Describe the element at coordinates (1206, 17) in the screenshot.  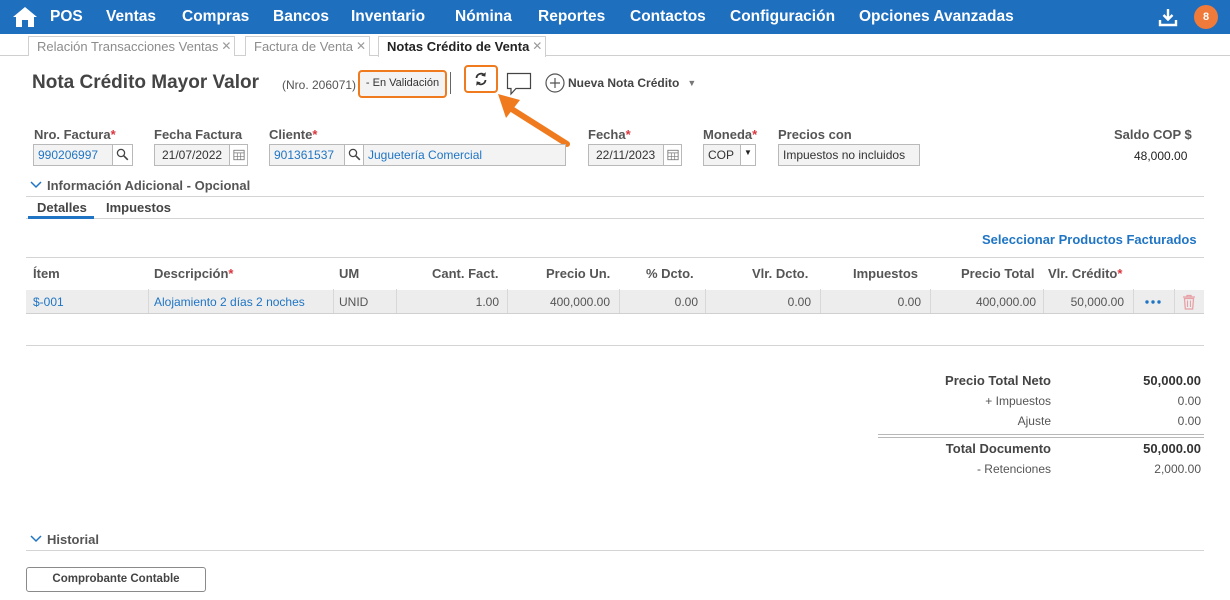
I see `notification-badge: 8` at that location.